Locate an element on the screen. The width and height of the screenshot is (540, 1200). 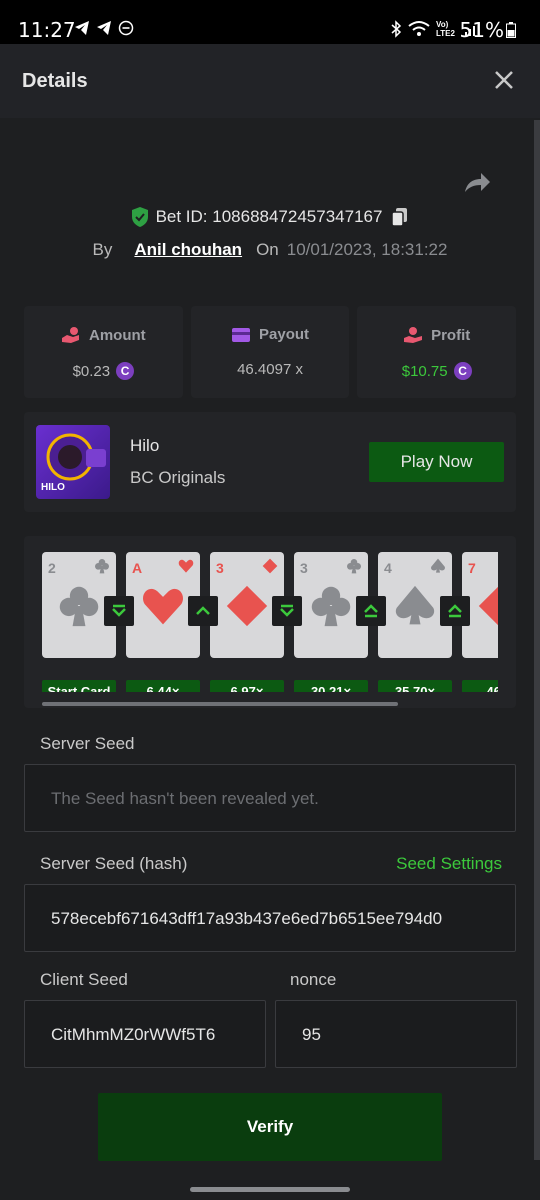
card-rank: A is located at coordinates (137, 568).